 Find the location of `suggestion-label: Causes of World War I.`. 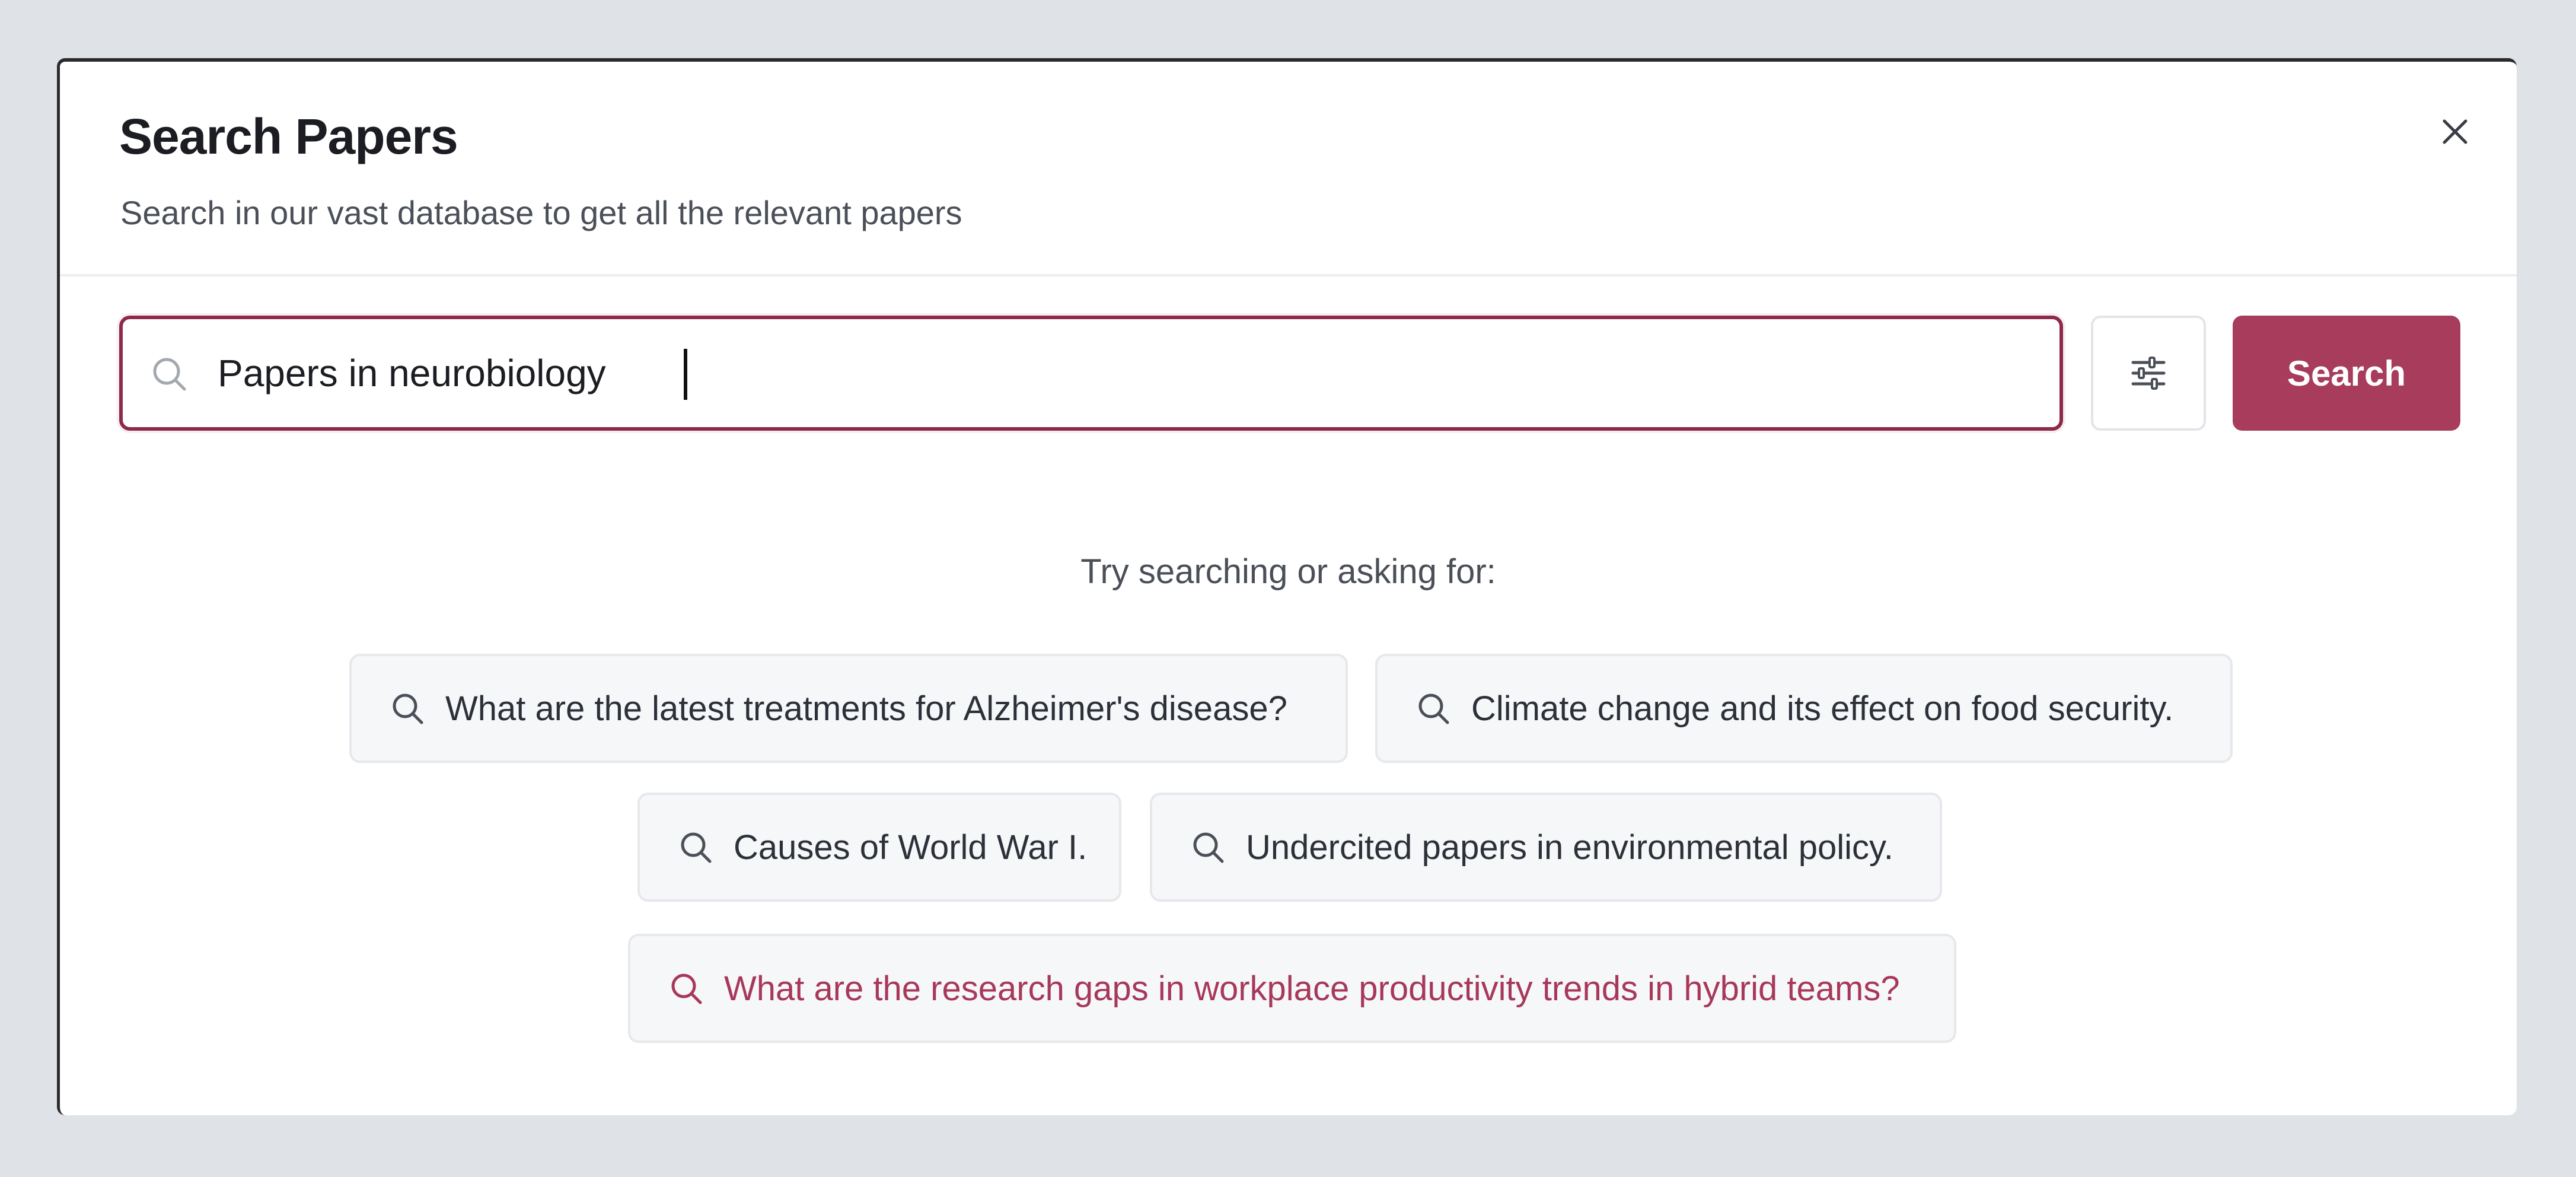

suggestion-label: Causes of World War I. is located at coordinates (911, 848).